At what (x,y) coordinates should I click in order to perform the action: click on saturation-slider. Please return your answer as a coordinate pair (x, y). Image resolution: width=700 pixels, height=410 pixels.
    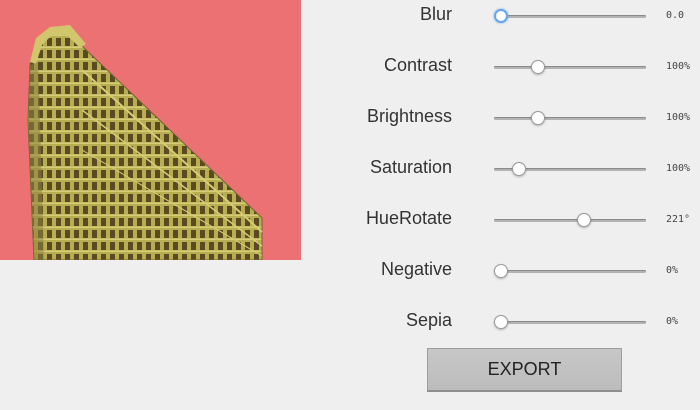
    Looking at the image, I should click on (570, 169).